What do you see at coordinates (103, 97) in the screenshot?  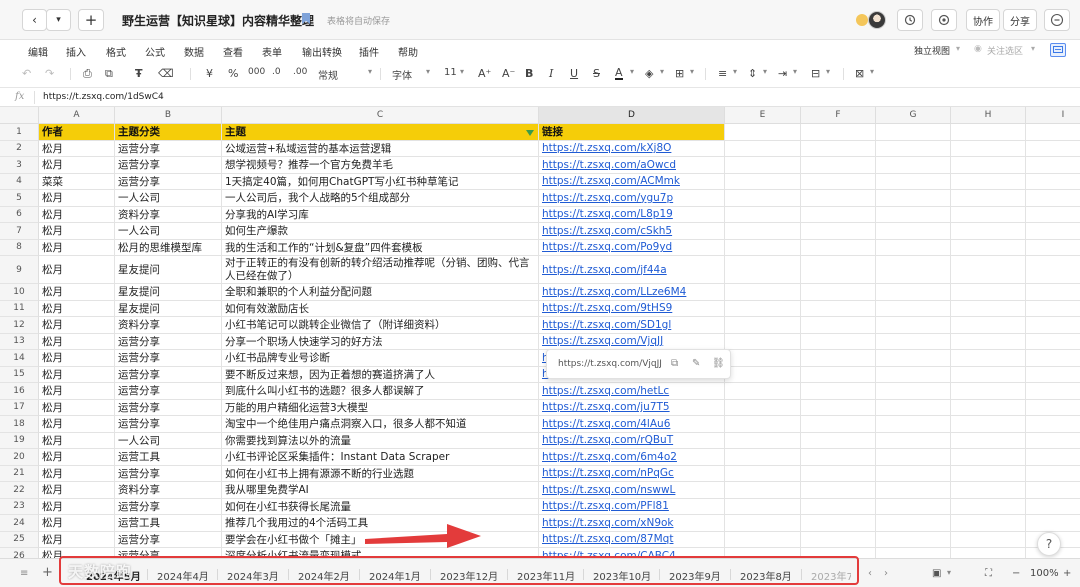 I see `formula-input: https://t.zsxq.com/1dSwC4` at bounding box center [103, 97].